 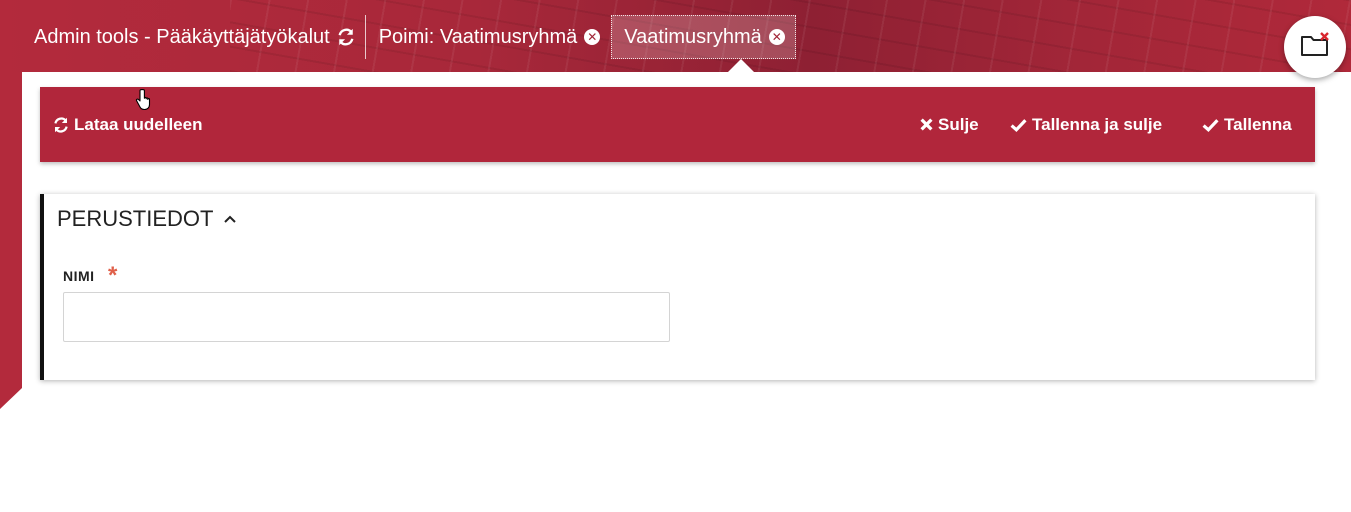 I want to click on required-indicator: *, so click(x=113, y=275).